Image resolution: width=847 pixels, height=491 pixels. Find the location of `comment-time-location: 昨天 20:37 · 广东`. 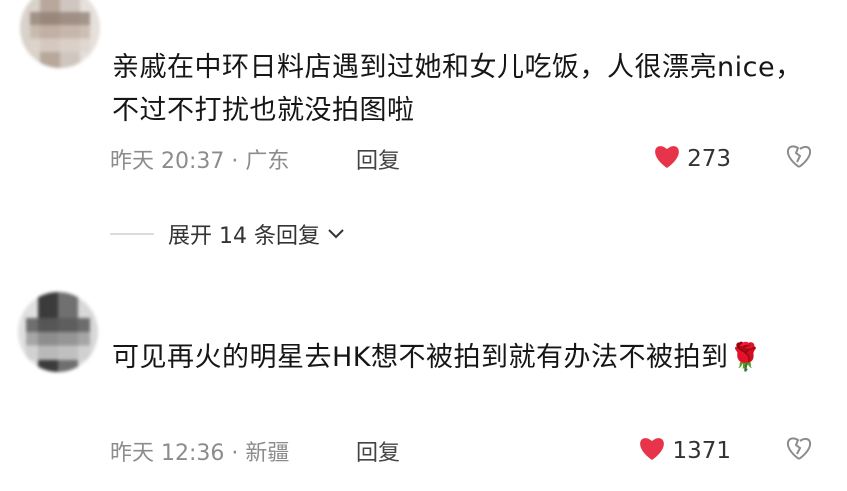

comment-time-location: 昨天 20:37 · 广东 is located at coordinates (200, 161).